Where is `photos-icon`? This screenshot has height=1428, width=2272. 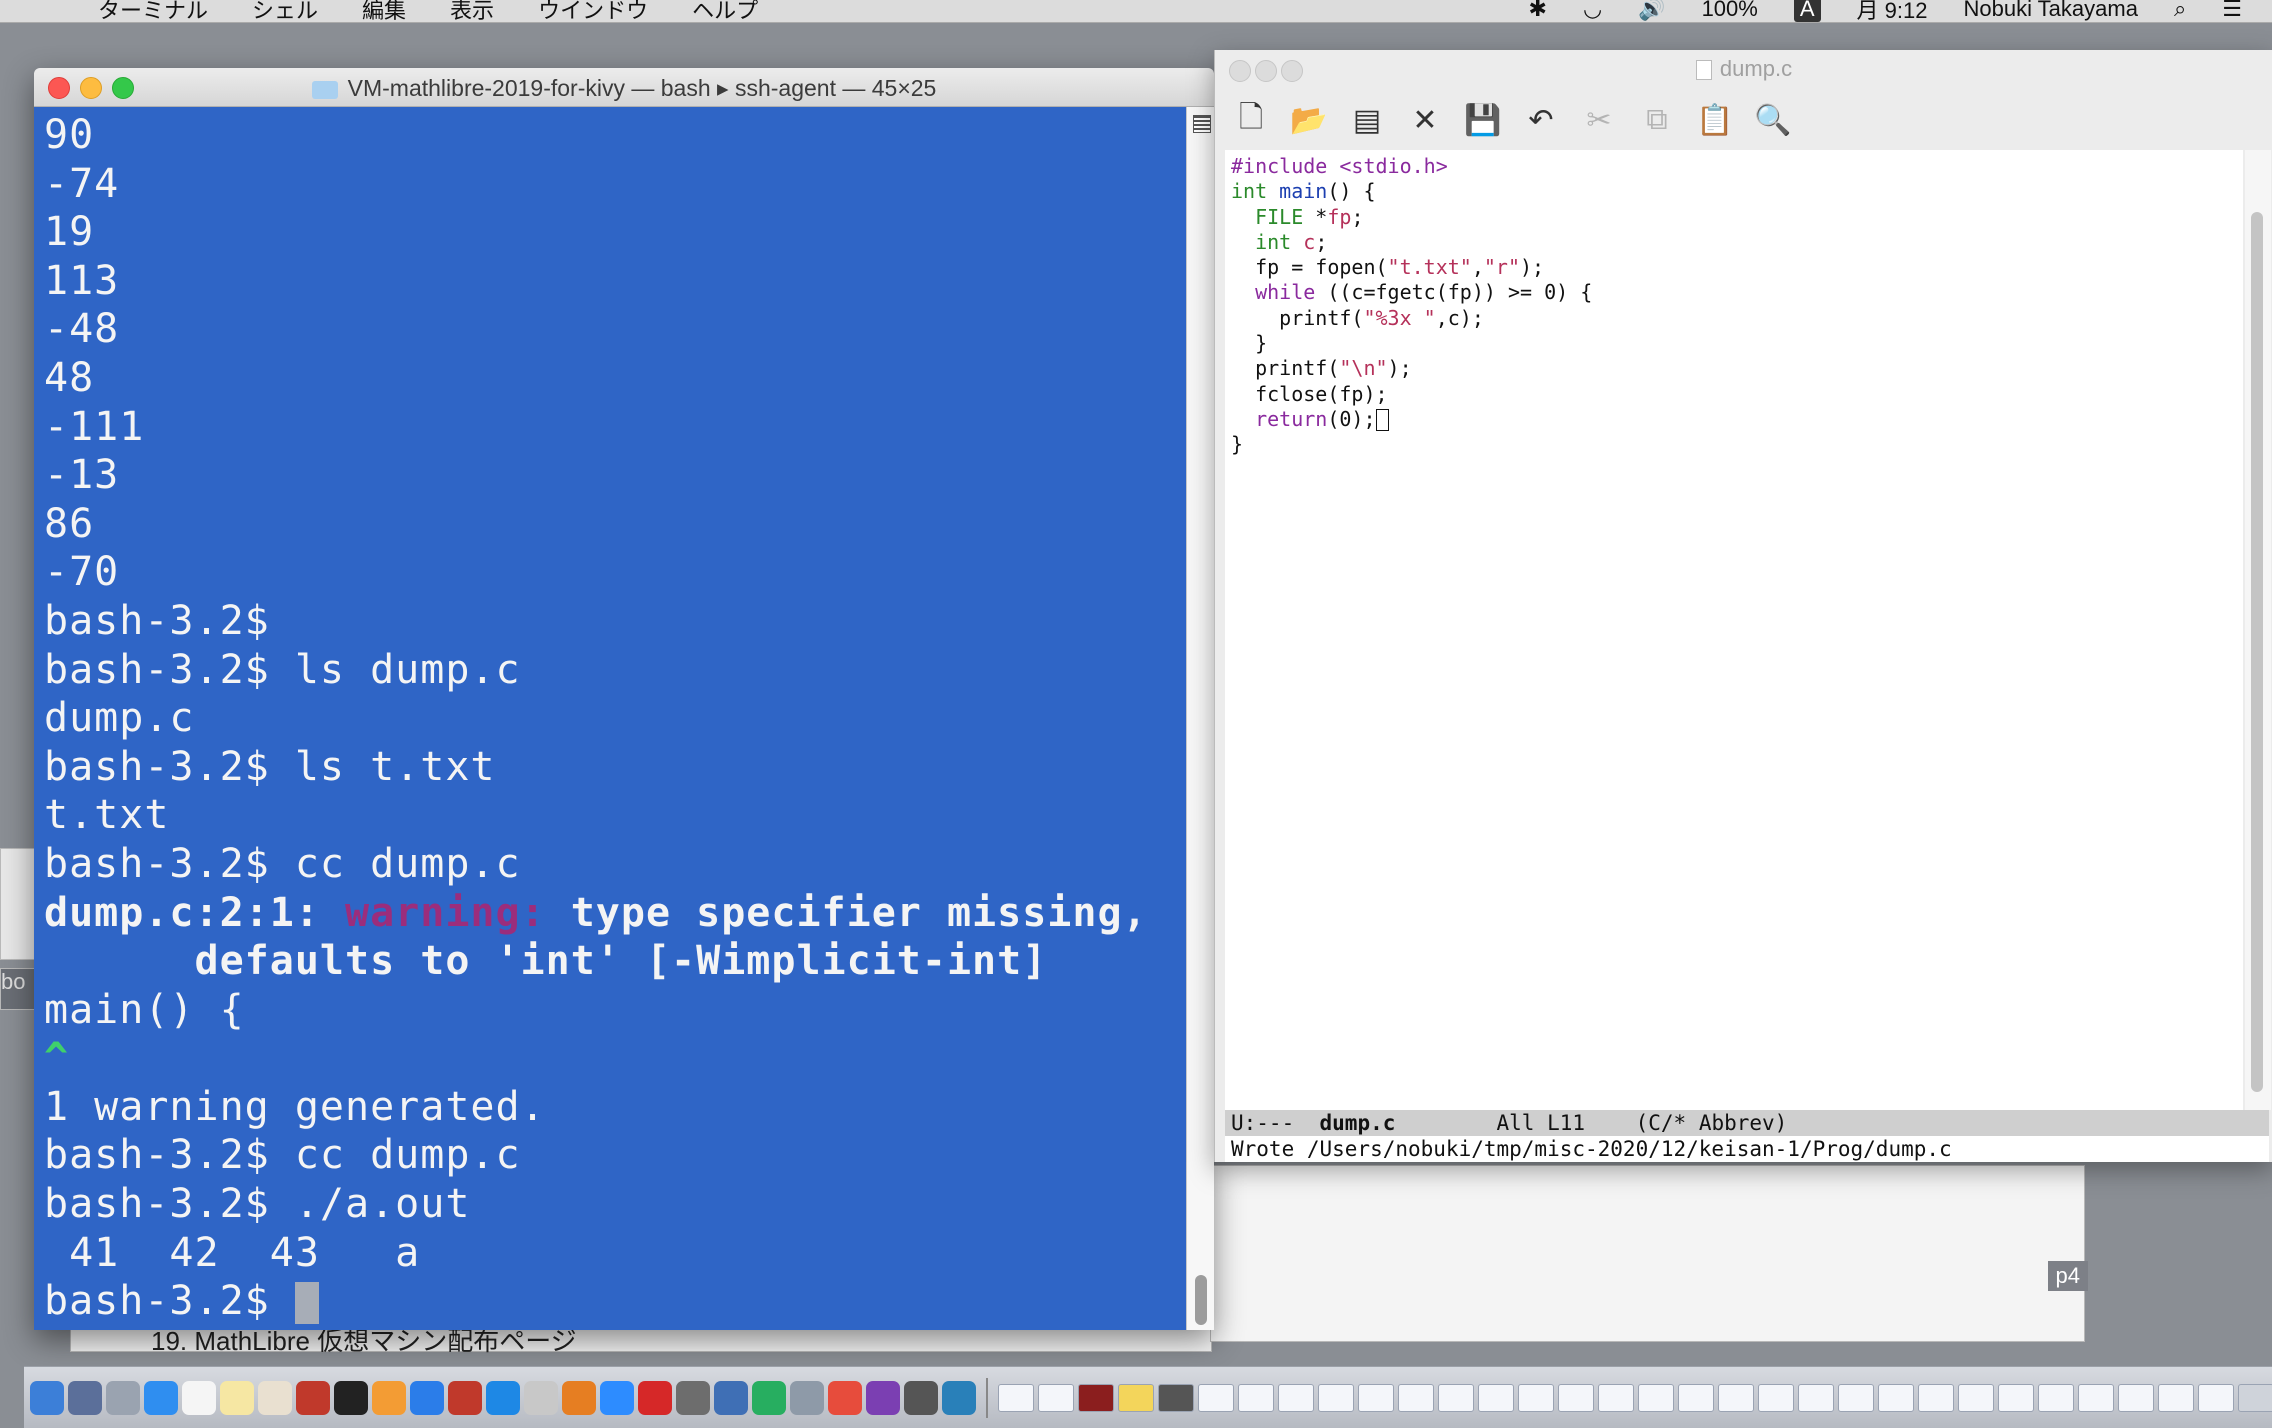 photos-icon is located at coordinates (275, 1397).